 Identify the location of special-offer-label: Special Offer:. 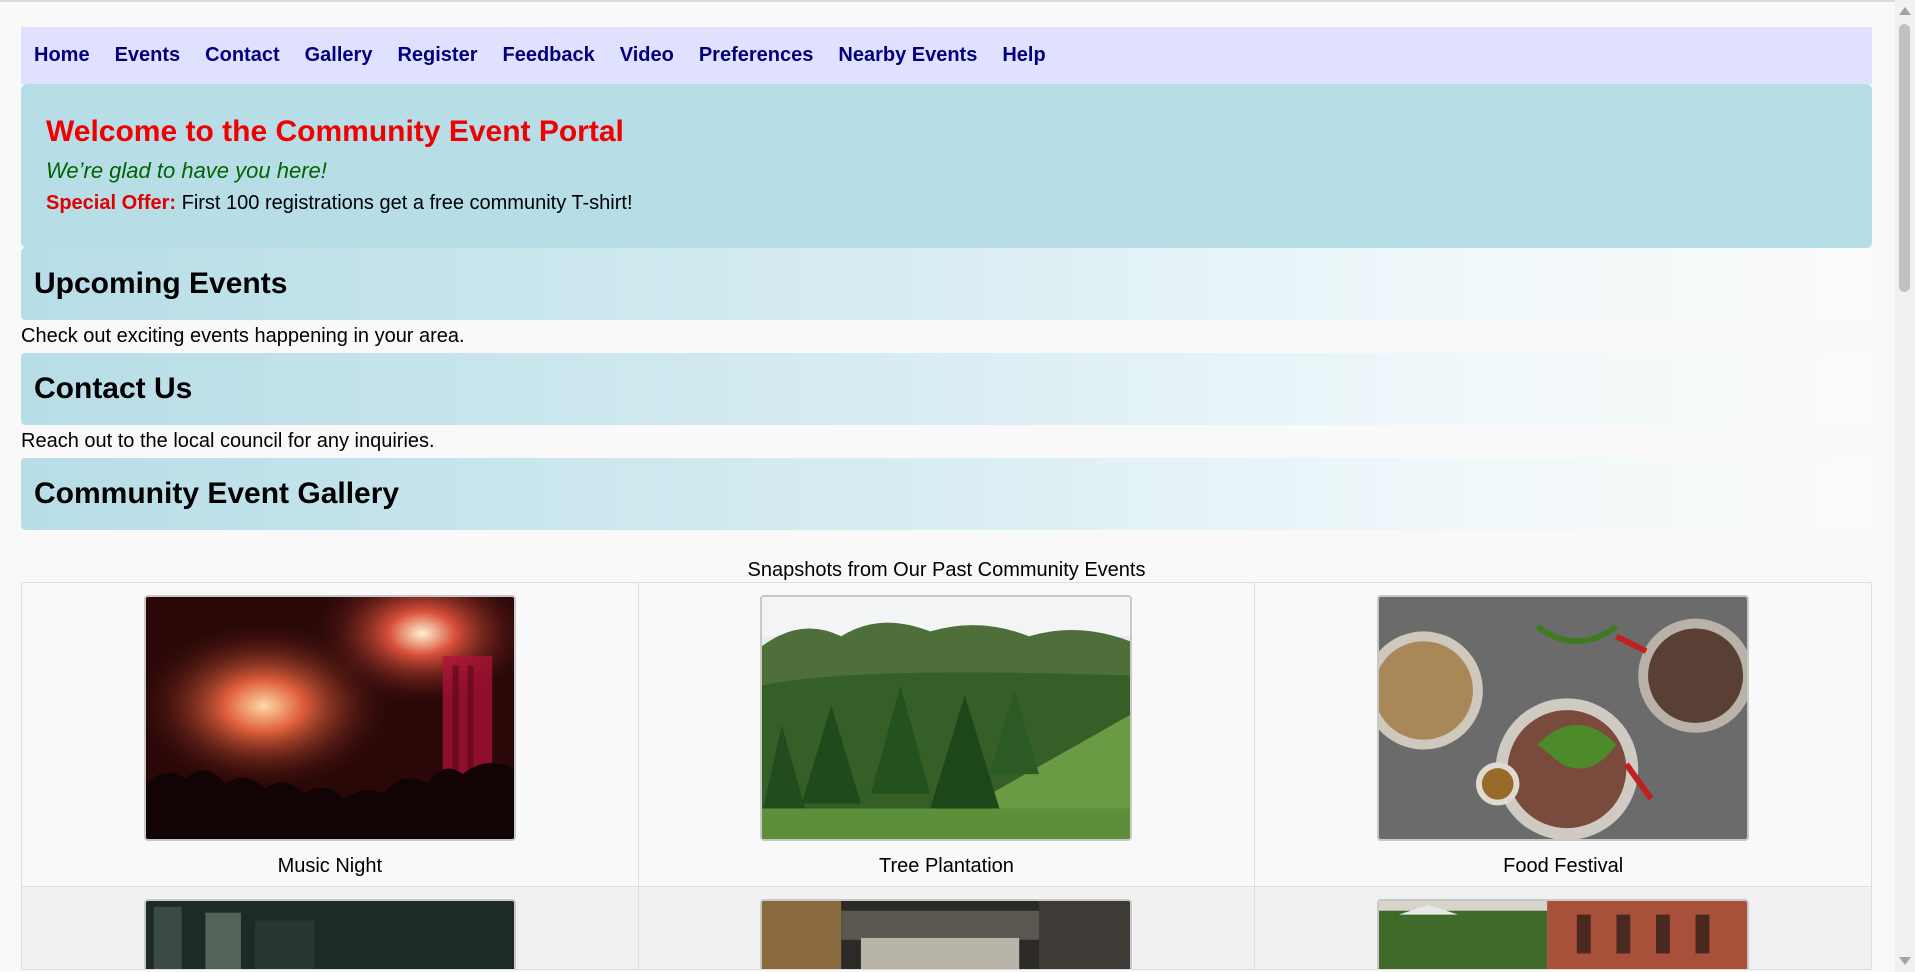
(111, 203).